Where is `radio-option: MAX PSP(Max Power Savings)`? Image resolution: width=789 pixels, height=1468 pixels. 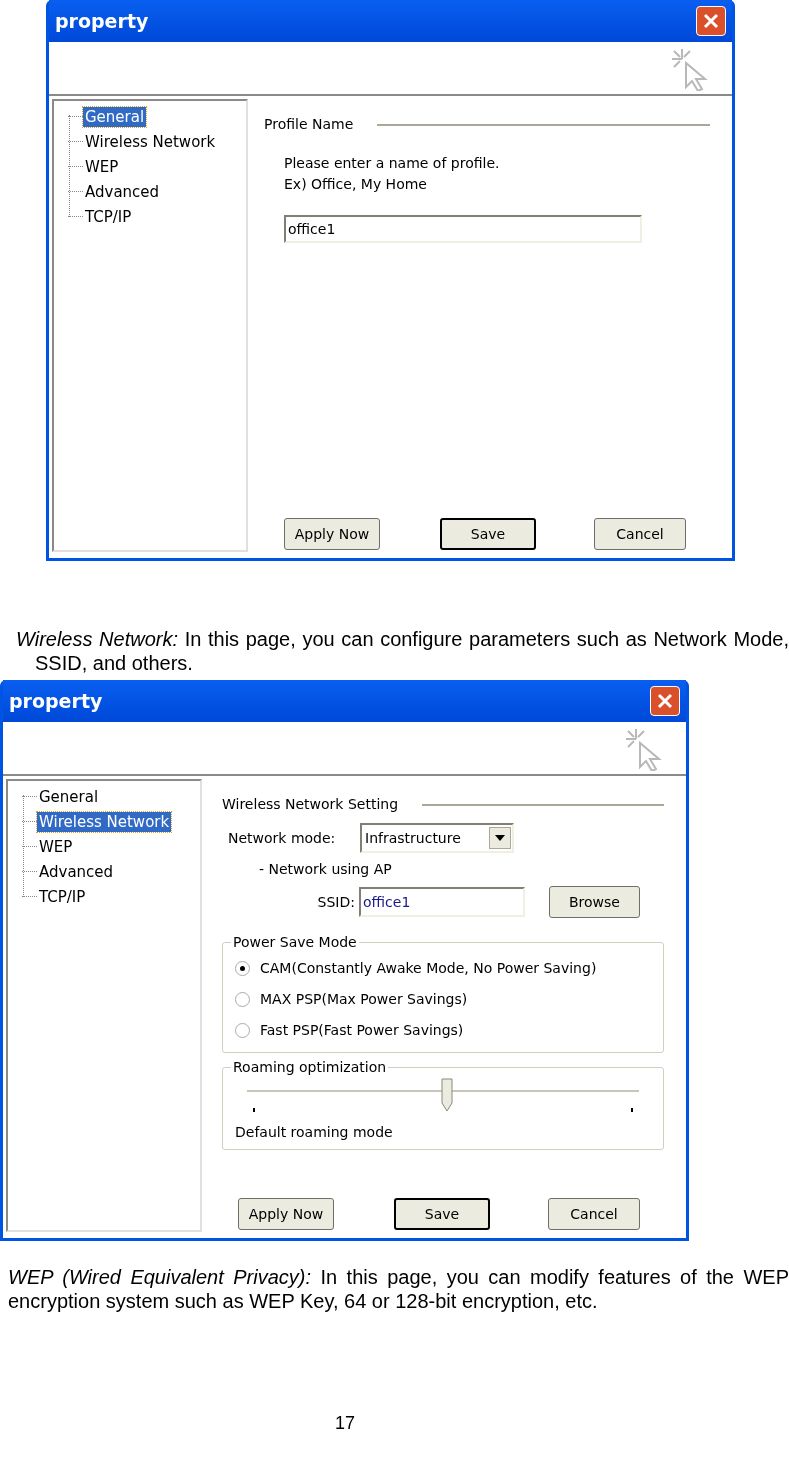
radio-option: MAX PSP(Max Power Savings) is located at coordinates (449, 999).